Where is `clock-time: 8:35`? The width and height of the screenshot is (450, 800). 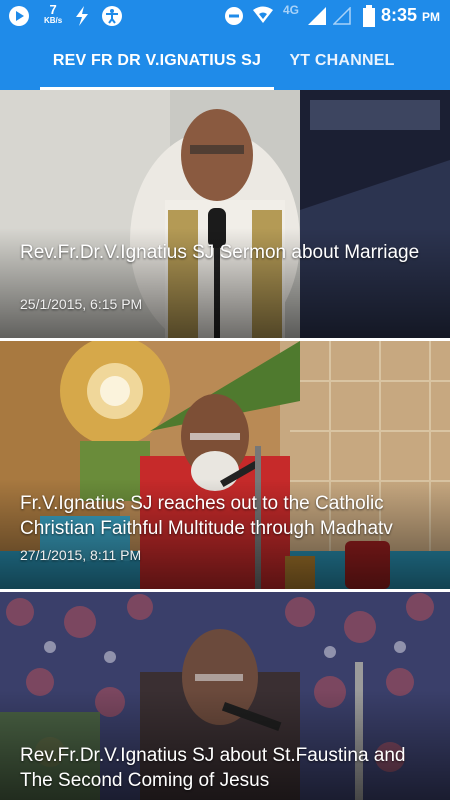
clock-time: 8:35 is located at coordinates (398, 15).